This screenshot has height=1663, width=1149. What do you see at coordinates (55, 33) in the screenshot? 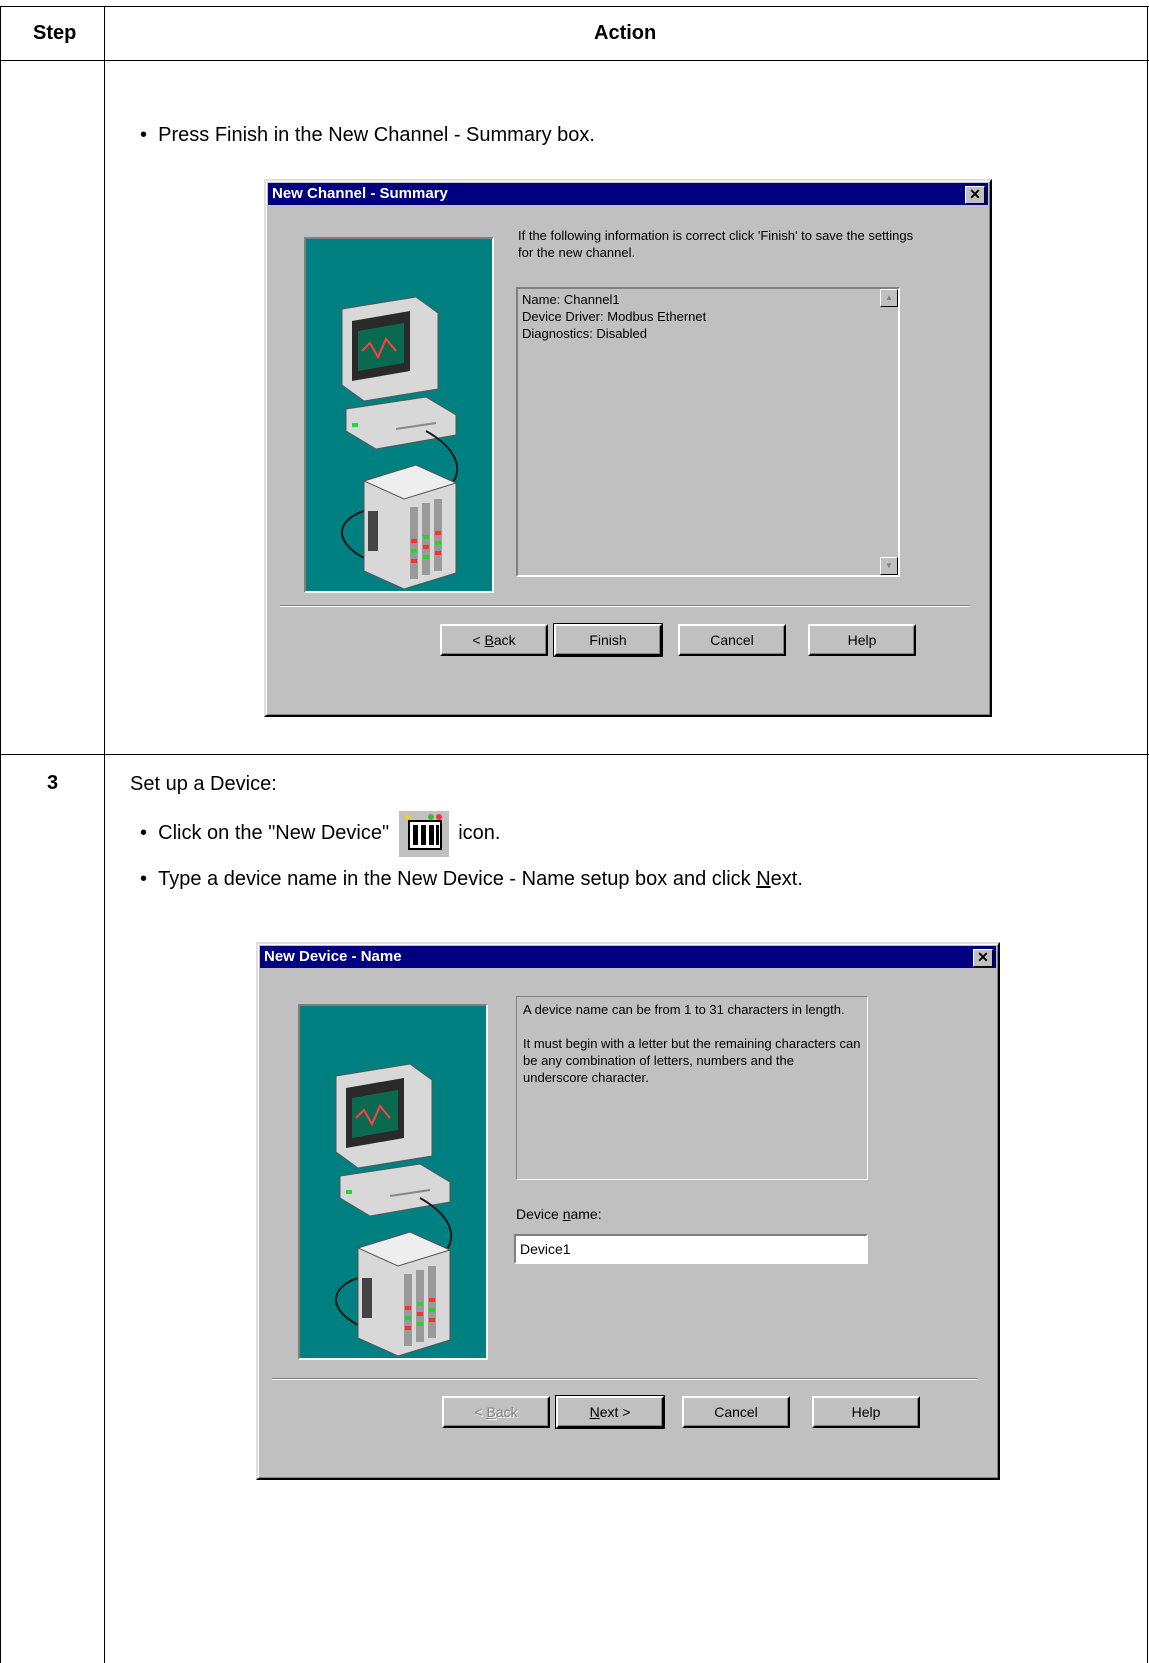
I see `header-step: Step` at bounding box center [55, 33].